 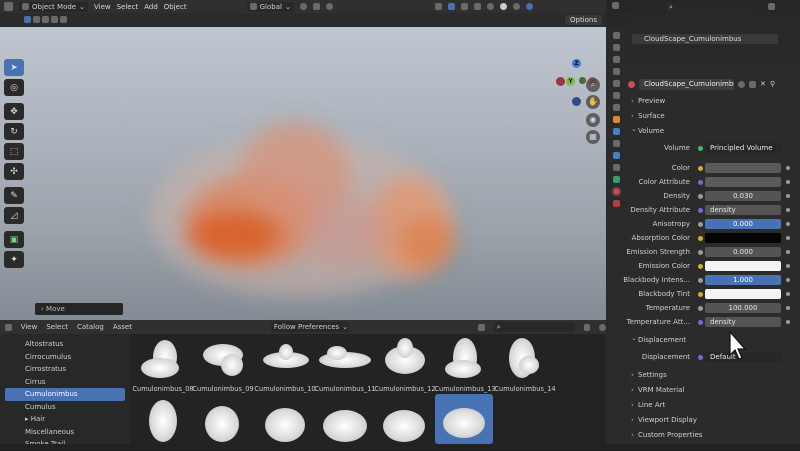 I want to click on section-surface: Surface, so click(x=713, y=116).